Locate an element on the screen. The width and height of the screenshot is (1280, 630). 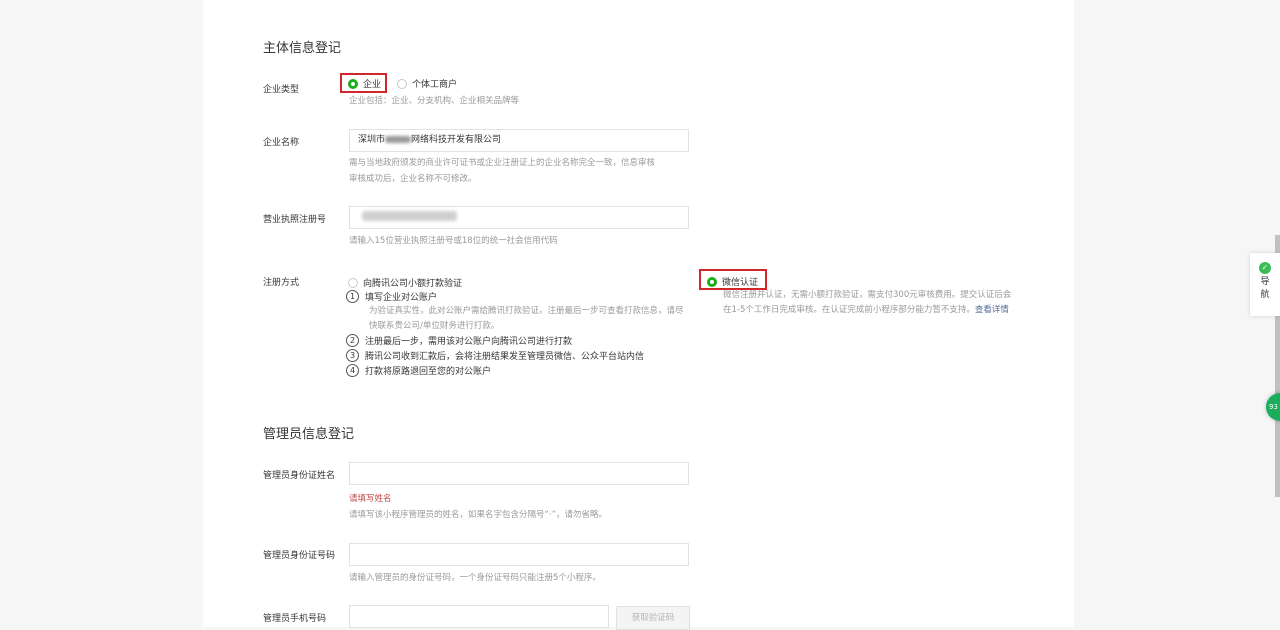
admin-name-error: 请填写姓名 is located at coordinates (370, 499).